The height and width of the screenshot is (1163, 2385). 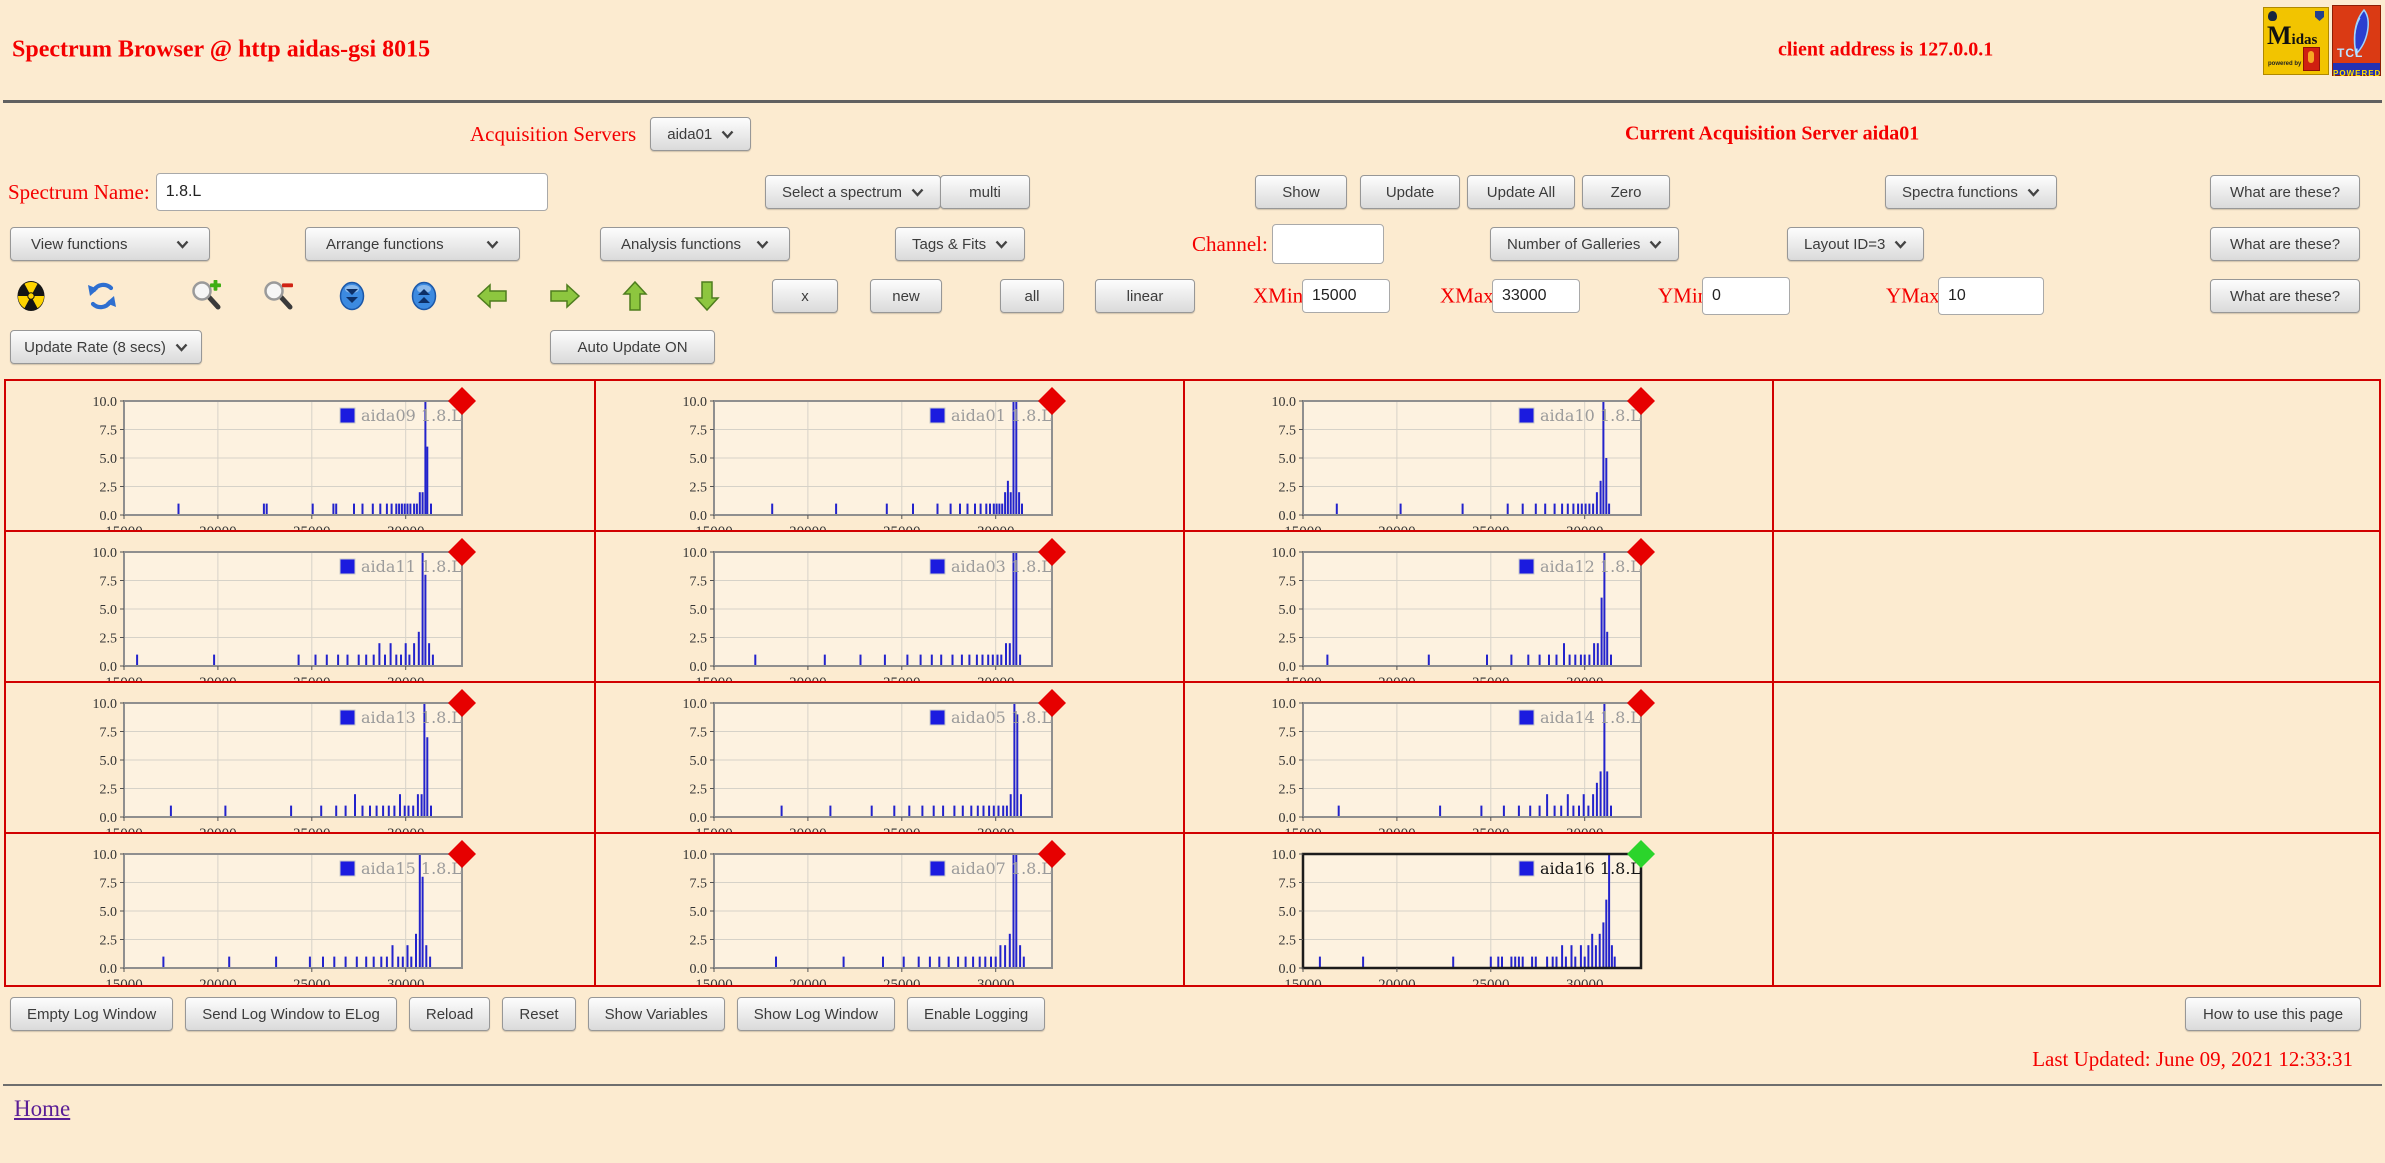 I want to click on spectrum-name-input, so click(x=351, y=192).